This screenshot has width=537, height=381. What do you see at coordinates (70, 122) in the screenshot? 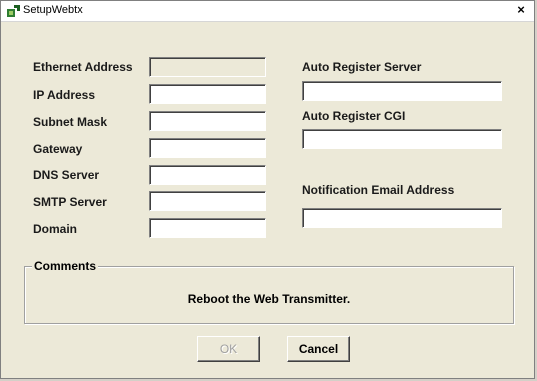
I see `subnet-mask-label: Subnet Mask` at bounding box center [70, 122].